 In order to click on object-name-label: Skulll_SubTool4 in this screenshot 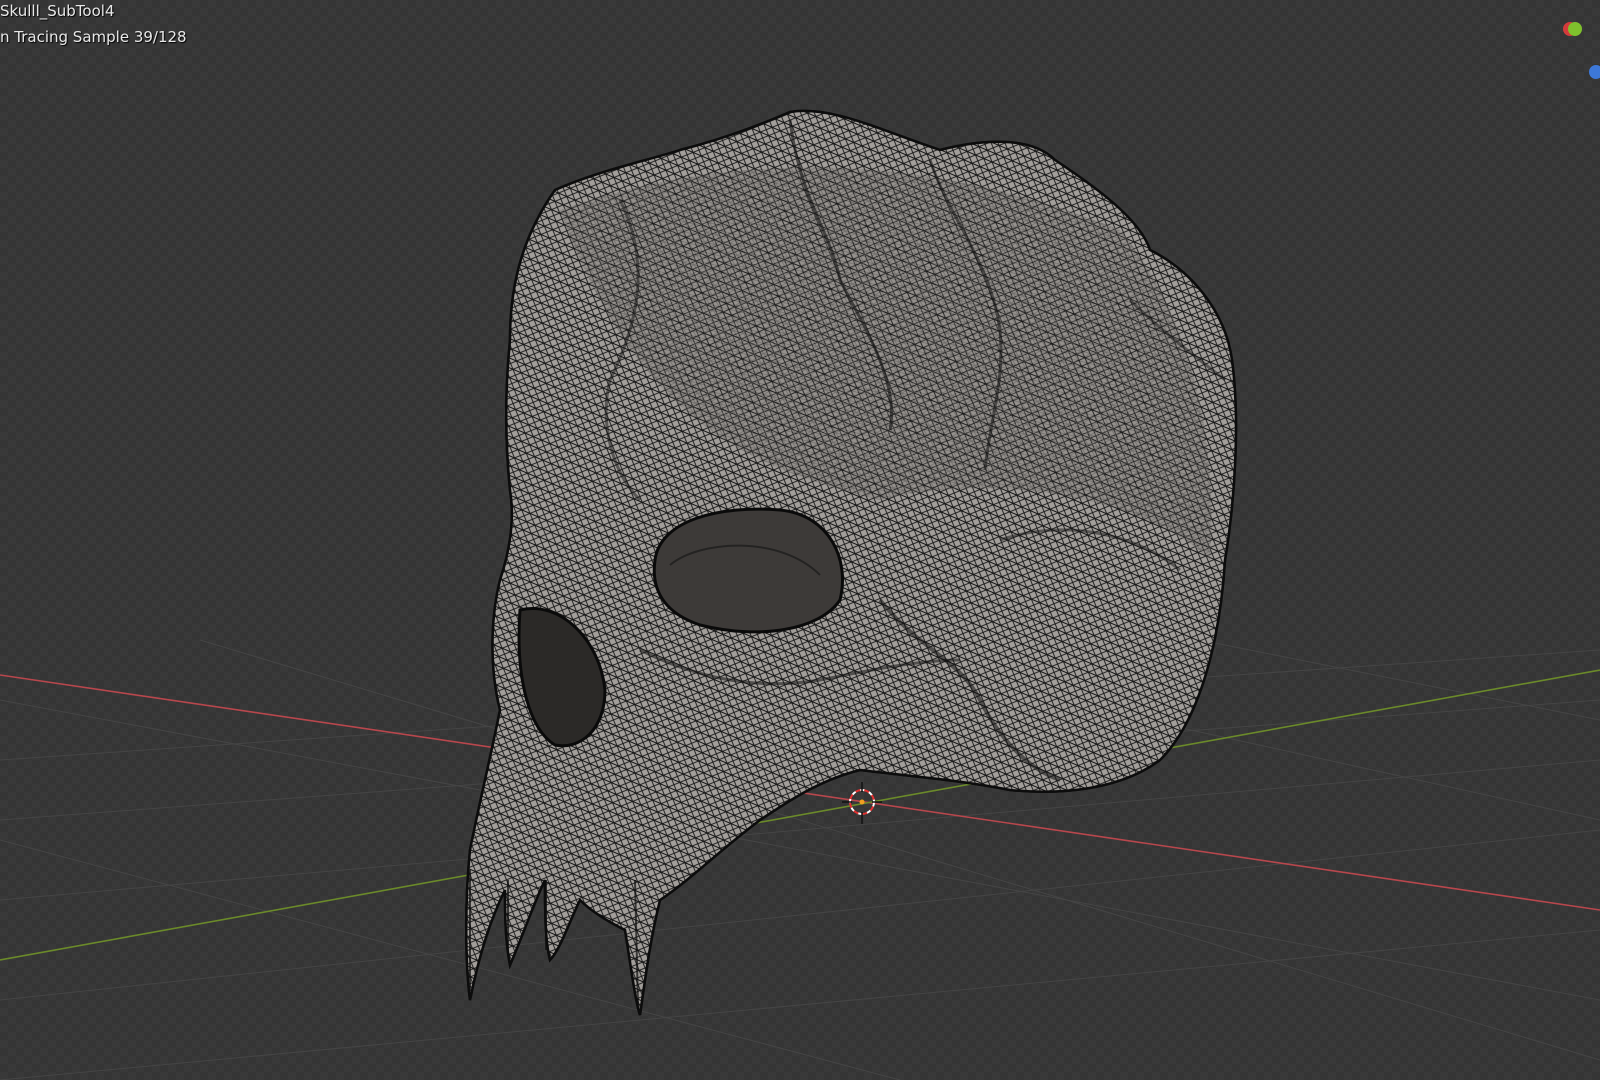, I will do `click(57, 11)`.